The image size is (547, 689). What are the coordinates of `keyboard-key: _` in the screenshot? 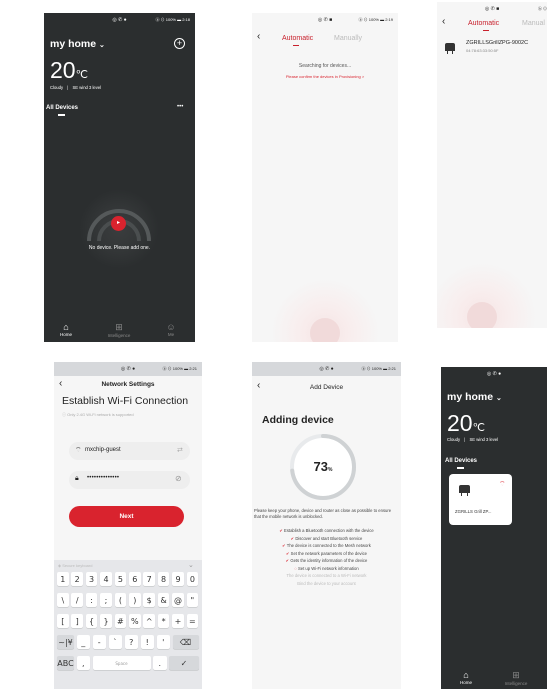 It's located at (83, 642).